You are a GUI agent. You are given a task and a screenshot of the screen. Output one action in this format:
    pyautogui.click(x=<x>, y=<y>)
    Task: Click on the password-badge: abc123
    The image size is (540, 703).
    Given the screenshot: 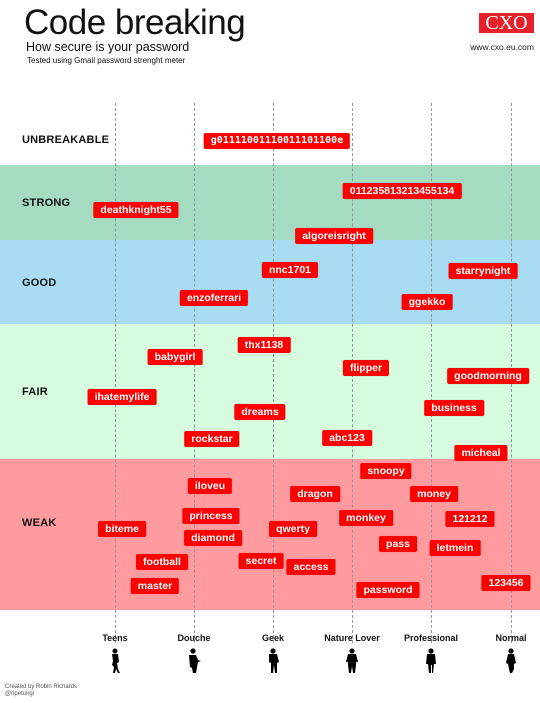 What is the action you would take?
    pyautogui.click(x=347, y=438)
    